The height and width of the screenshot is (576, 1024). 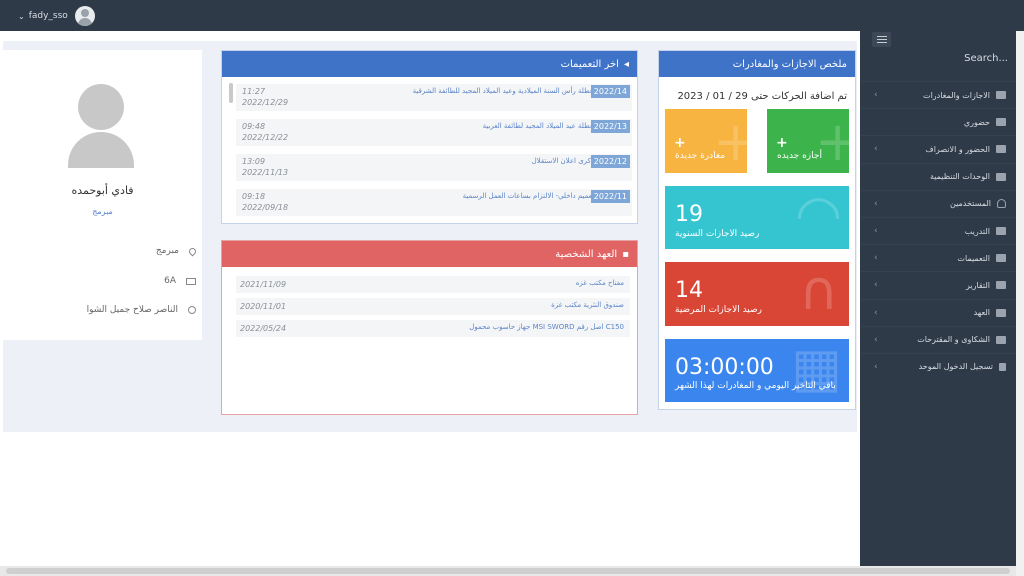 What do you see at coordinates (589, 64) in the screenshot?
I see `circulars-title: اخر التعميمات` at bounding box center [589, 64].